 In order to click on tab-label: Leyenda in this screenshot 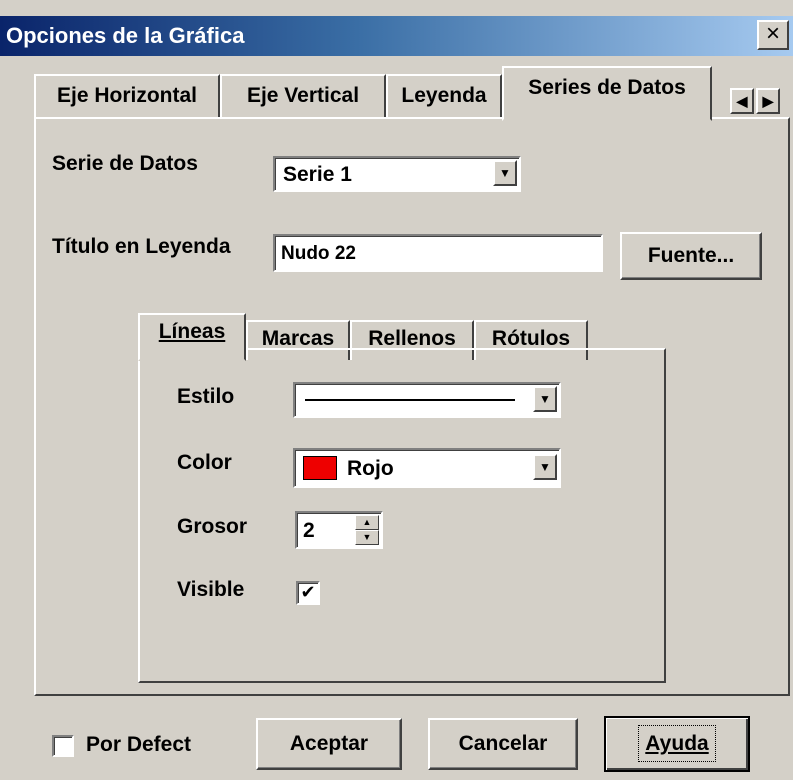, I will do `click(444, 95)`.